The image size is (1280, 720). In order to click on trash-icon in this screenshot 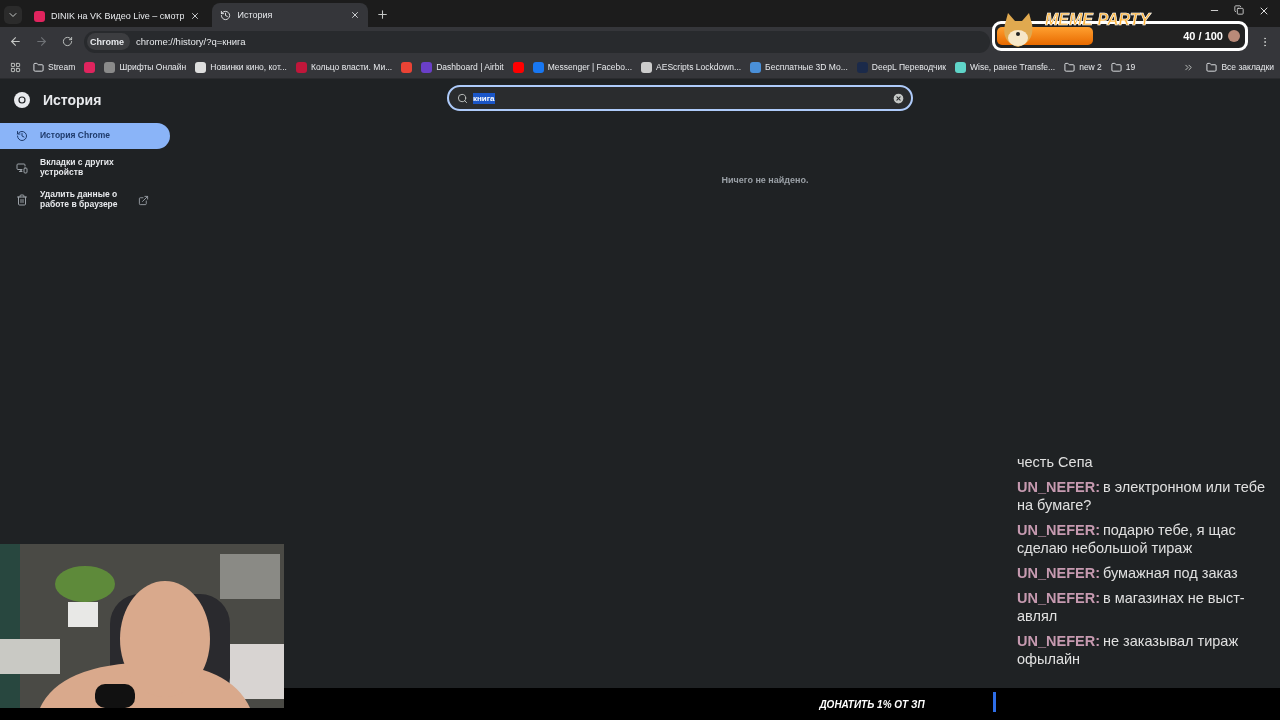, I will do `click(22, 200)`.